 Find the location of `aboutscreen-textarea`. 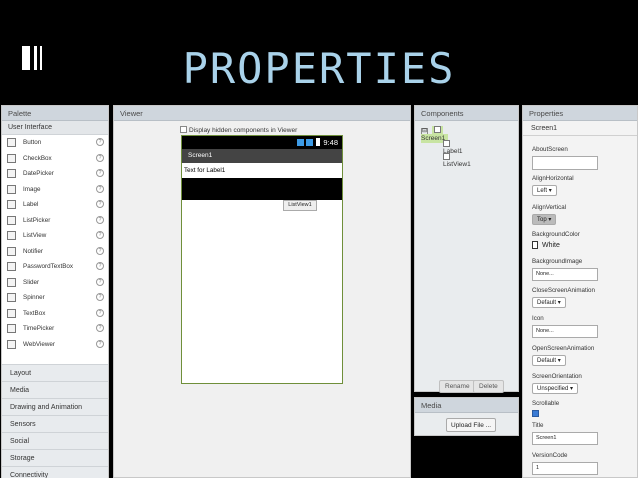

aboutscreen-textarea is located at coordinates (565, 163).